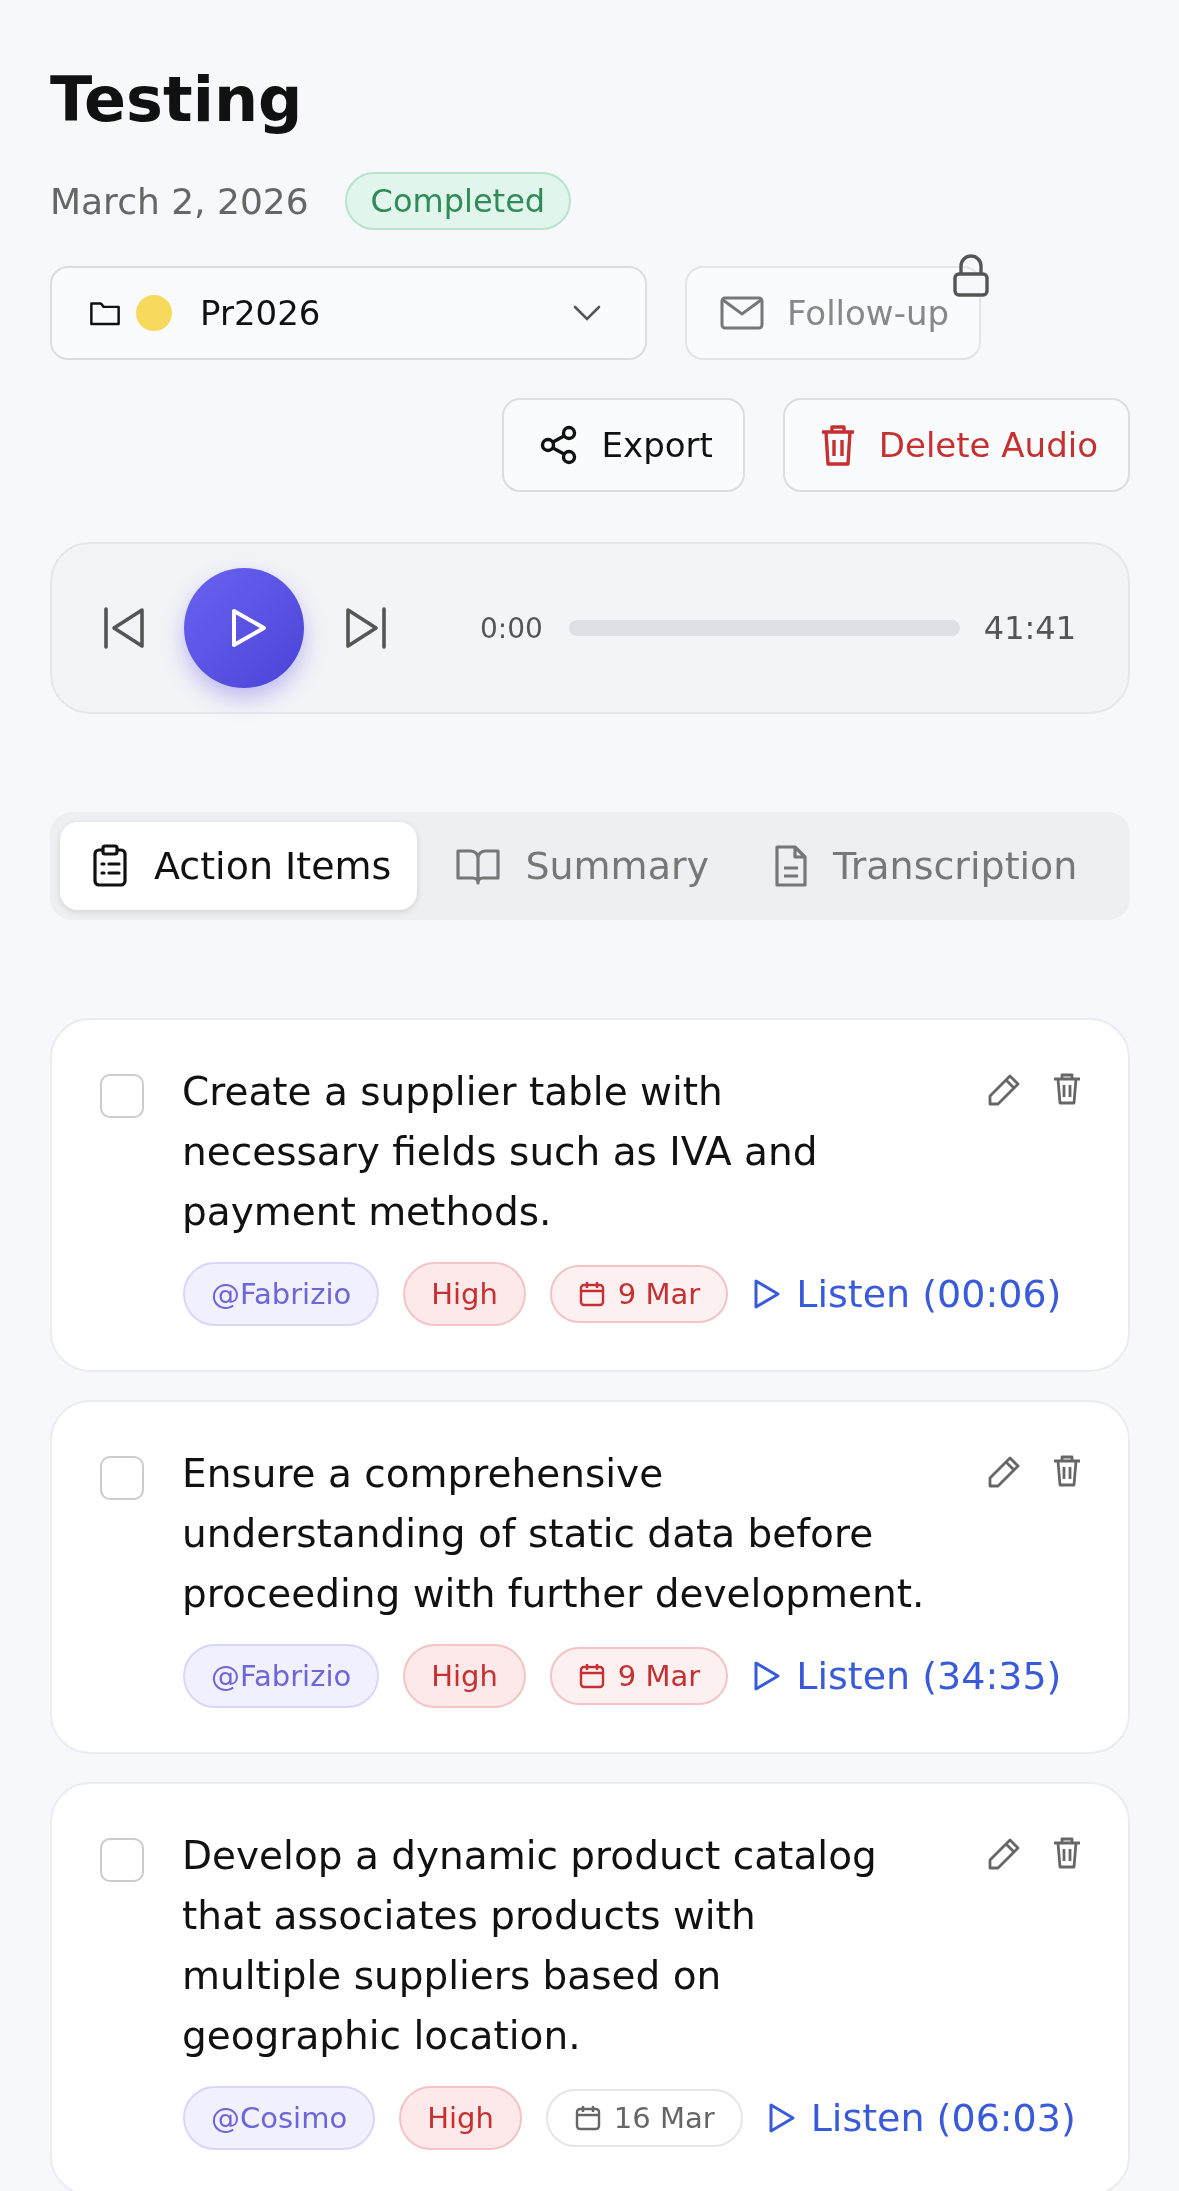 Image resolution: width=1179 pixels, height=2191 pixels. What do you see at coordinates (956, 445) in the screenshot?
I see `delete-audio-button: Delete Audio` at bounding box center [956, 445].